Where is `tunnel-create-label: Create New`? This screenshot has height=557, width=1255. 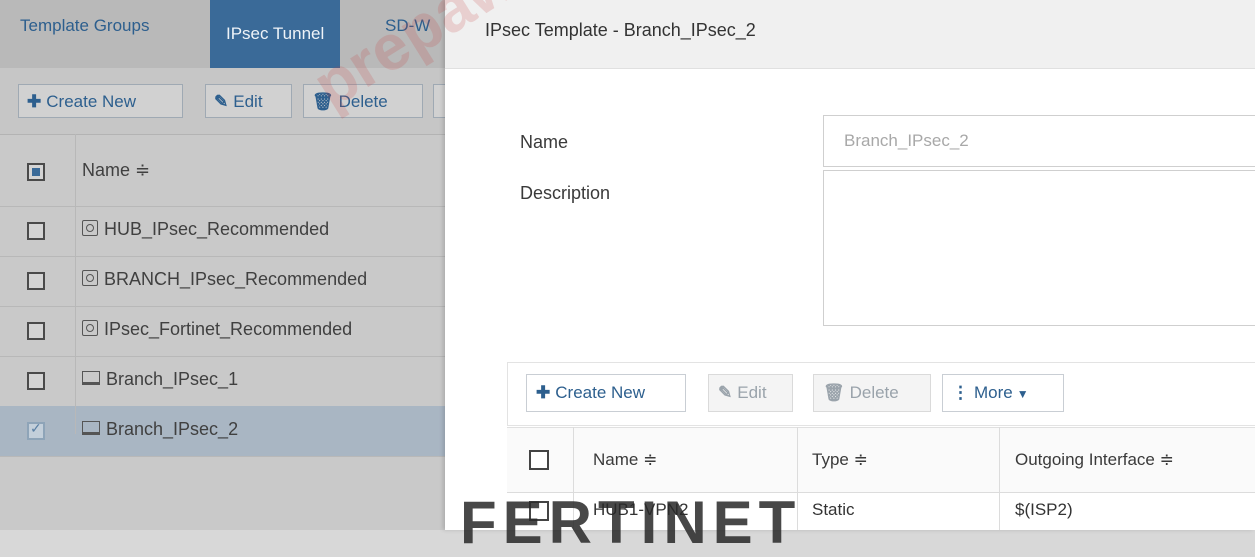 tunnel-create-label: Create New is located at coordinates (600, 392).